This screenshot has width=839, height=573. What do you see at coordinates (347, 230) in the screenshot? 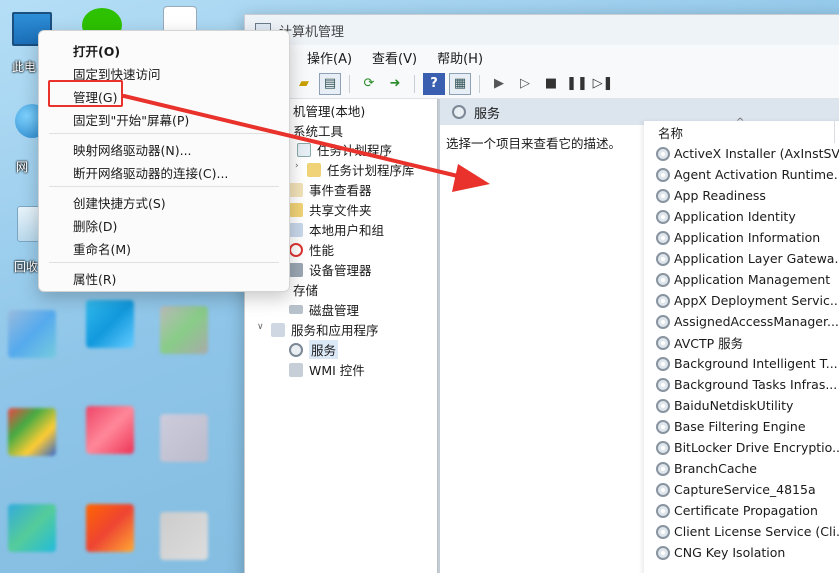
I see `tree-label: 本地用户和组` at bounding box center [347, 230].